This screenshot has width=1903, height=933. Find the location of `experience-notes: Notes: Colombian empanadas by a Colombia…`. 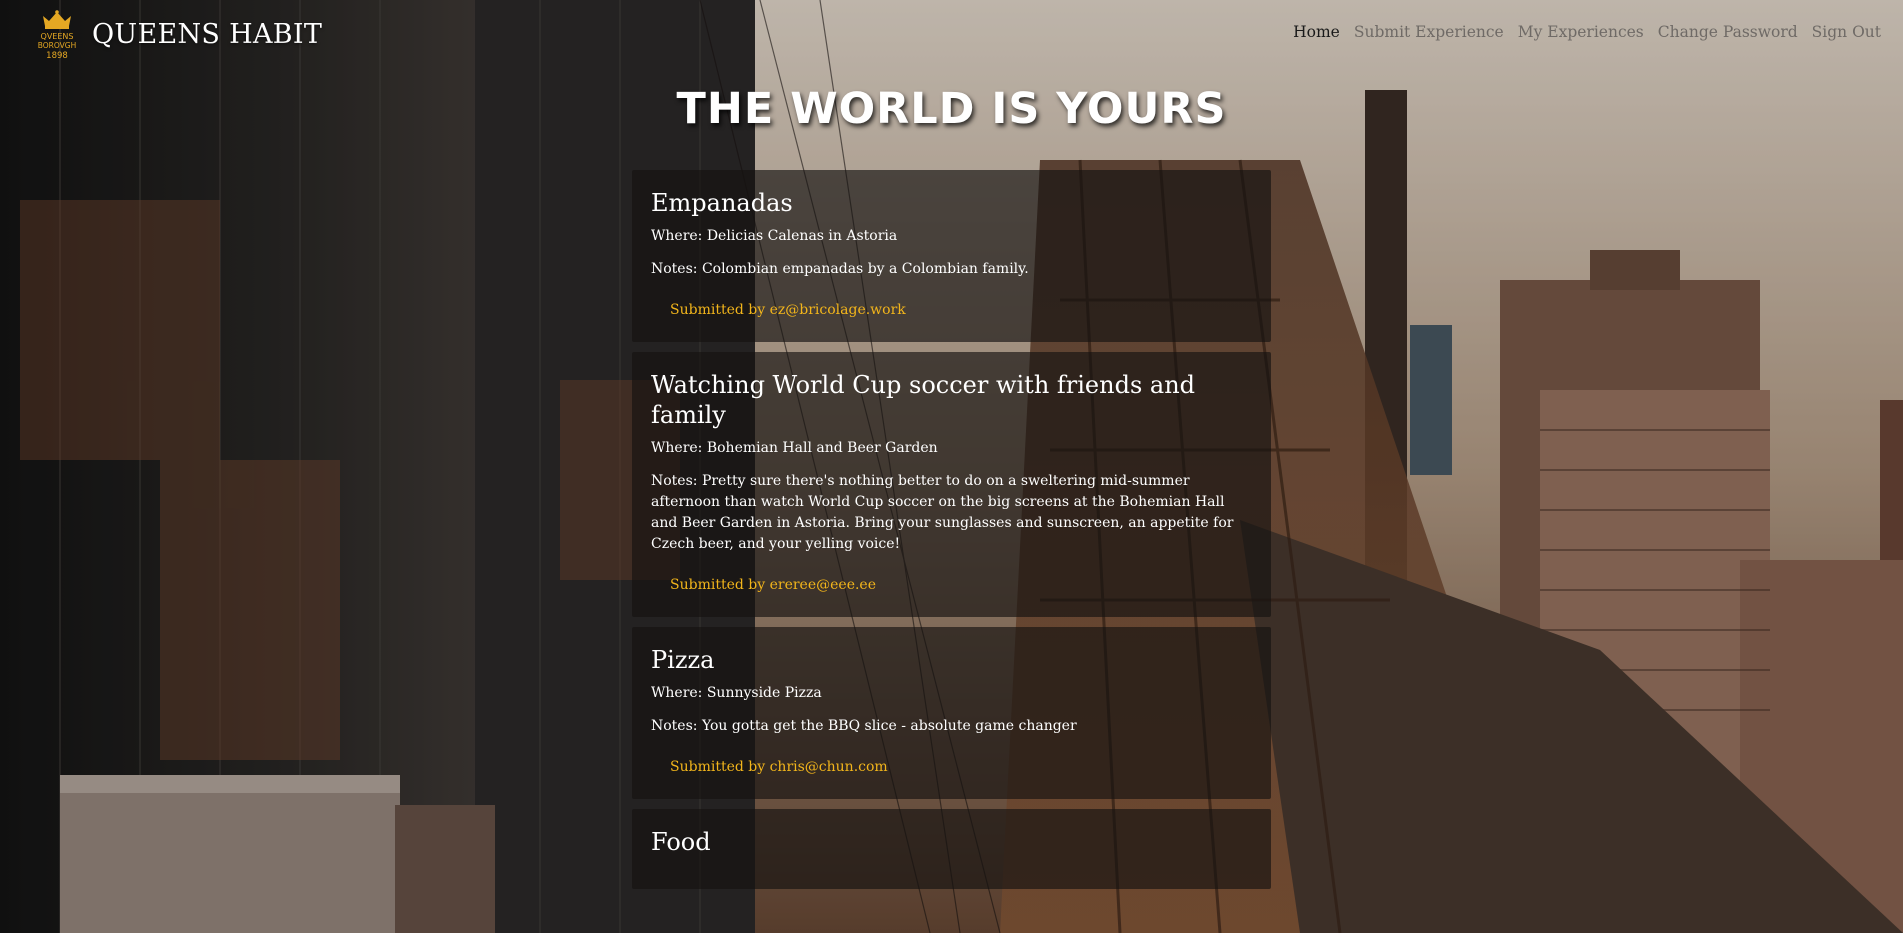

experience-notes: Notes: Colombian empanadas by a Colombia… is located at coordinates (840, 269).